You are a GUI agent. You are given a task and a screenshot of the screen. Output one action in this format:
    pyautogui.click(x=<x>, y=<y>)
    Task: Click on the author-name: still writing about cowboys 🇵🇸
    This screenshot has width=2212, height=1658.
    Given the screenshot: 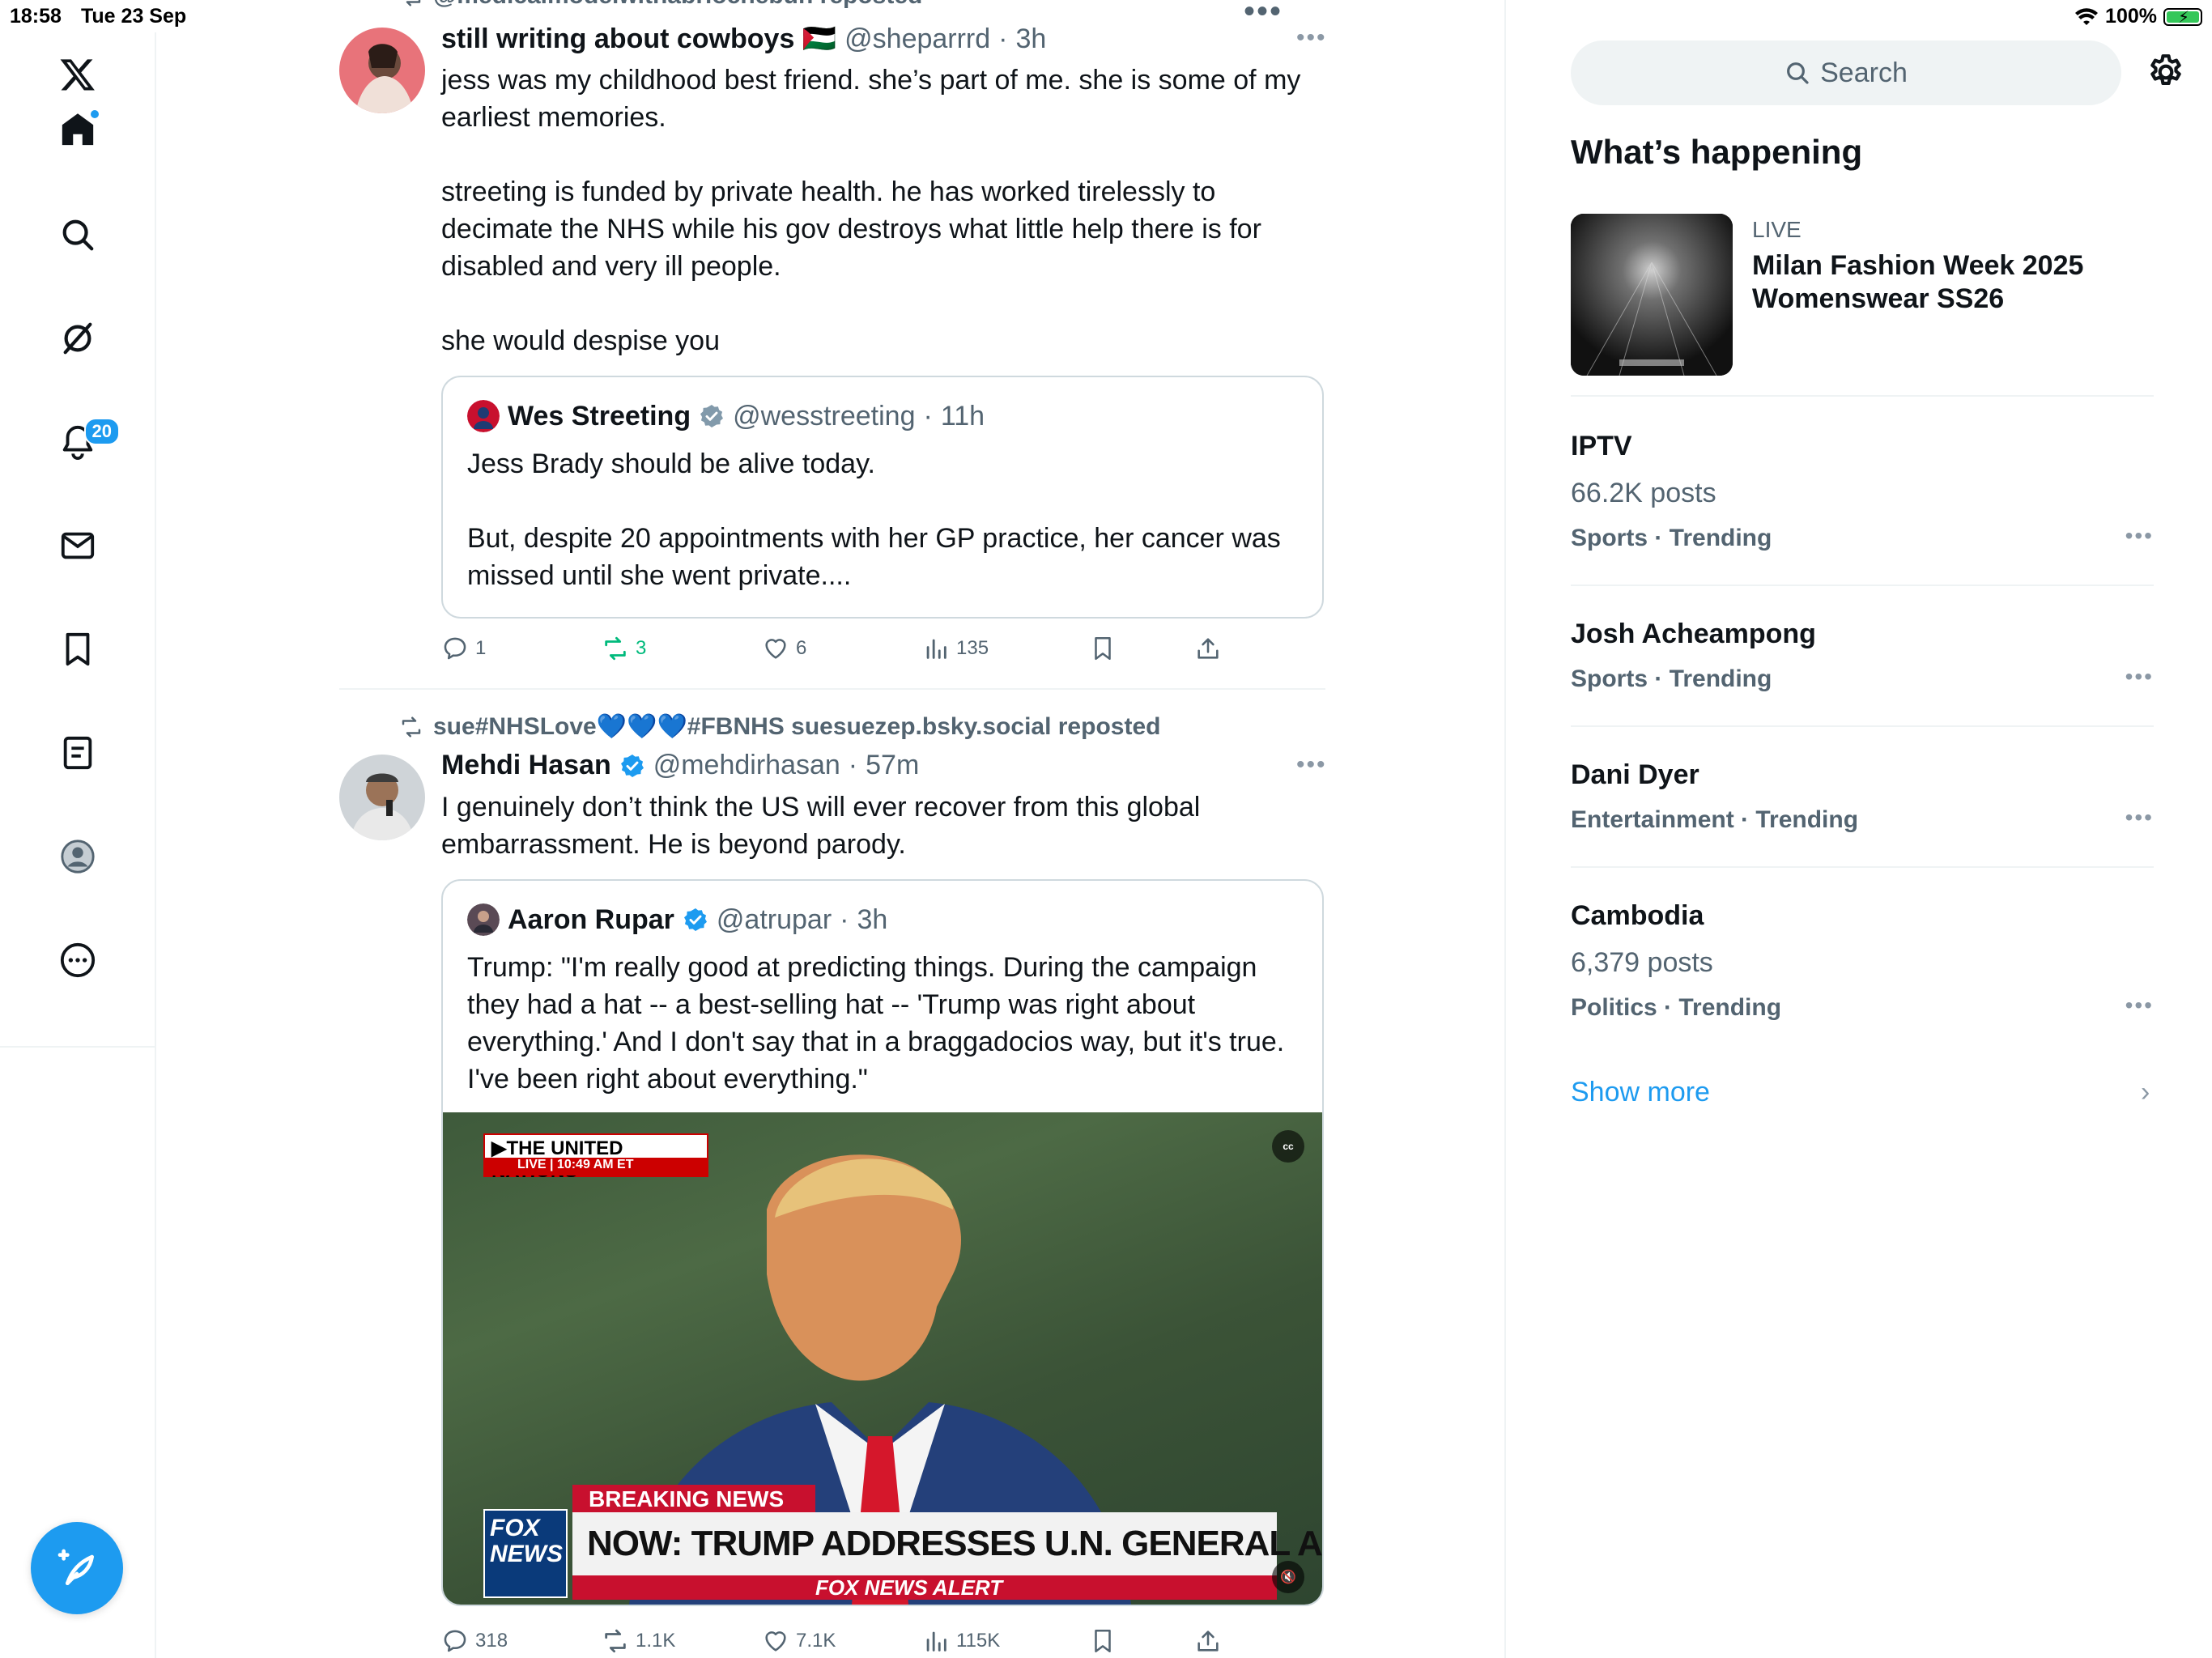 What is the action you would take?
    pyautogui.click(x=639, y=39)
    